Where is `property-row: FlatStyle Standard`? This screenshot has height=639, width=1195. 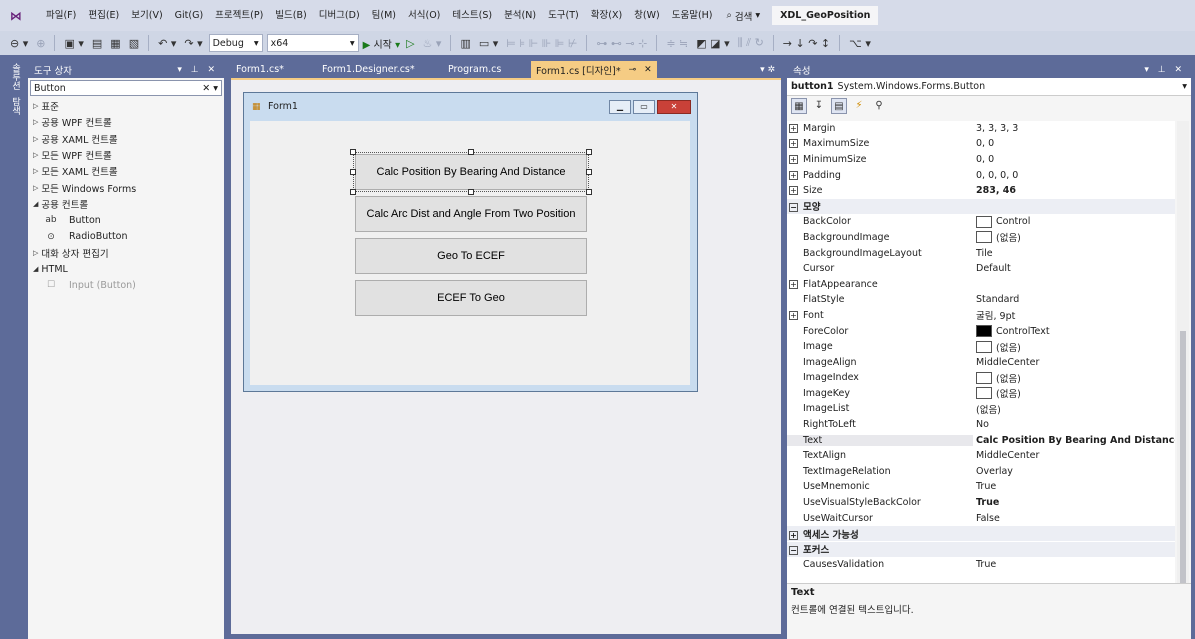
property-row: FlatStyle Standard is located at coordinates (981, 301).